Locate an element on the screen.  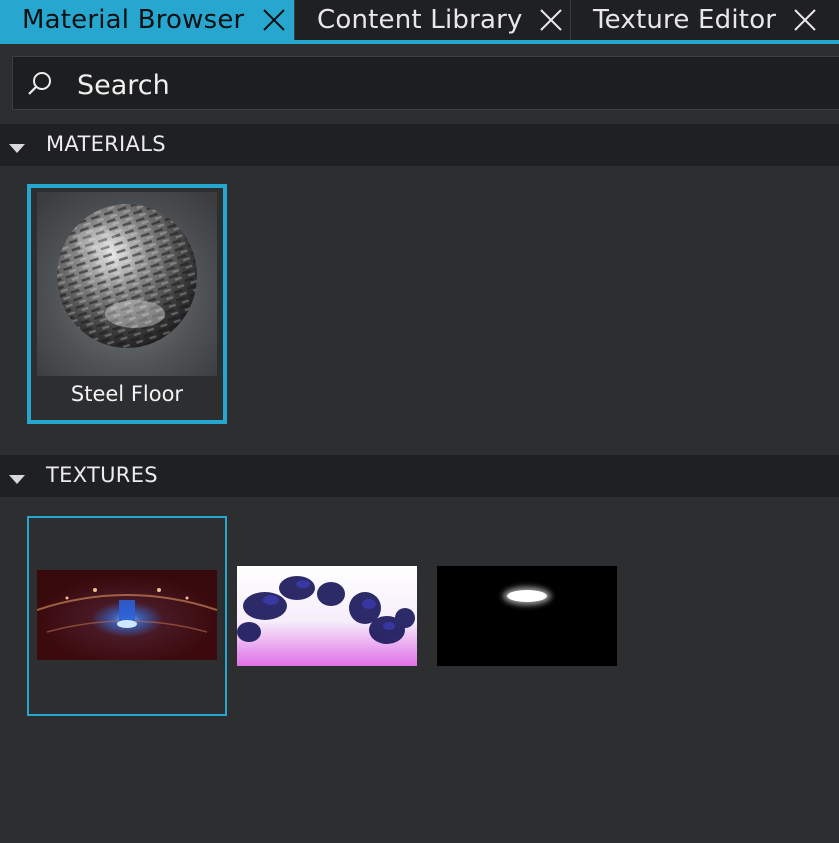
texture-item-black-light-spot is located at coordinates (527, 616).